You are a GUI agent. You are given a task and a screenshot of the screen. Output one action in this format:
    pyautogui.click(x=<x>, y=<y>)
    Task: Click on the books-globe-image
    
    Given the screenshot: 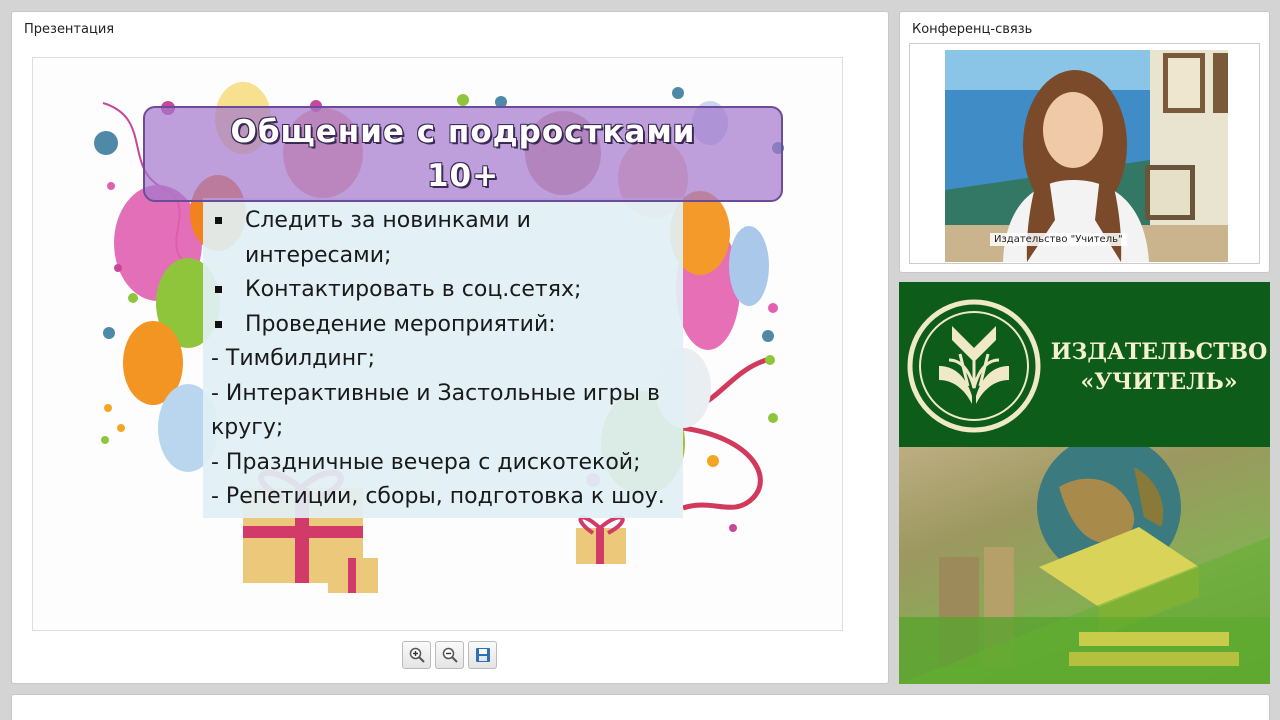 What is the action you would take?
    pyautogui.click(x=1084, y=565)
    